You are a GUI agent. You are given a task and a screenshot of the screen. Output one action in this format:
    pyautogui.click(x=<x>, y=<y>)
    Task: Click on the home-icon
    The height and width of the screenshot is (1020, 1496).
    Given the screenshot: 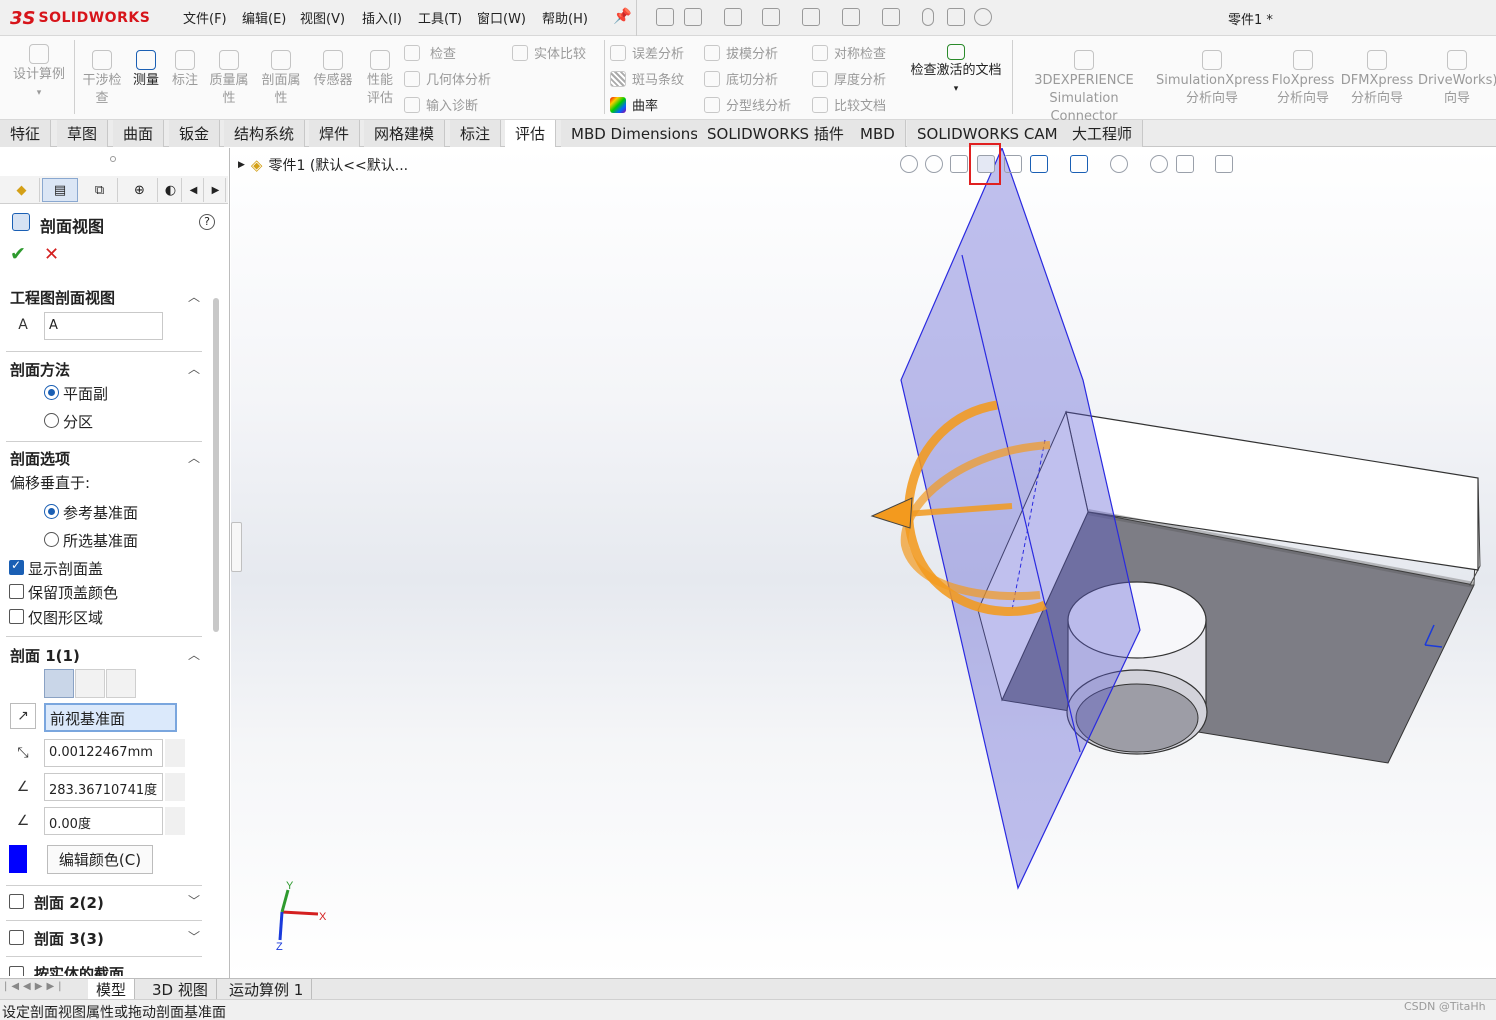 What is the action you would take?
    pyautogui.click(x=665, y=17)
    